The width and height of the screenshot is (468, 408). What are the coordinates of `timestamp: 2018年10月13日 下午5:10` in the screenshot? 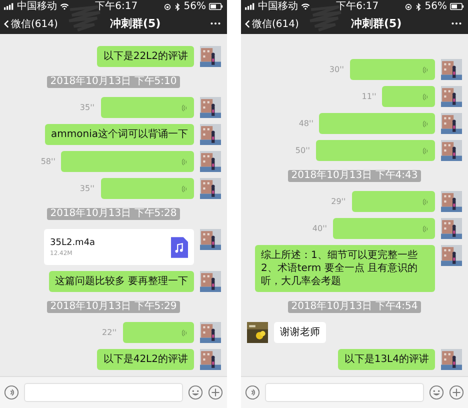 It's located at (113, 82).